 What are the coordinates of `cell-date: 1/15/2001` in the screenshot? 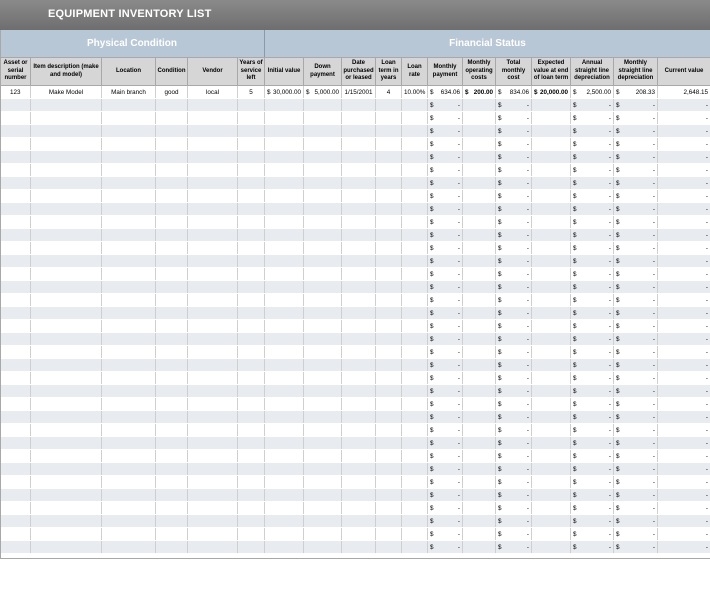 It's located at (358, 92).